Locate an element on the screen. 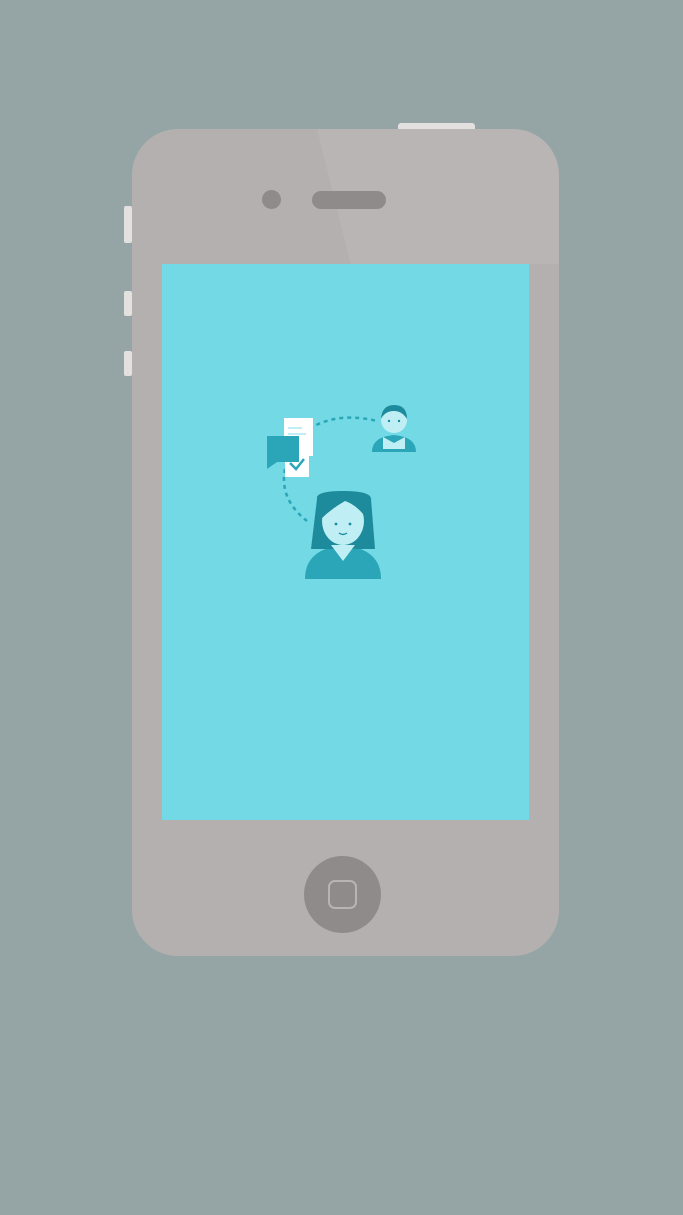 This screenshot has width=683, height=1215. collaboration-illustration is located at coordinates (341, 492).